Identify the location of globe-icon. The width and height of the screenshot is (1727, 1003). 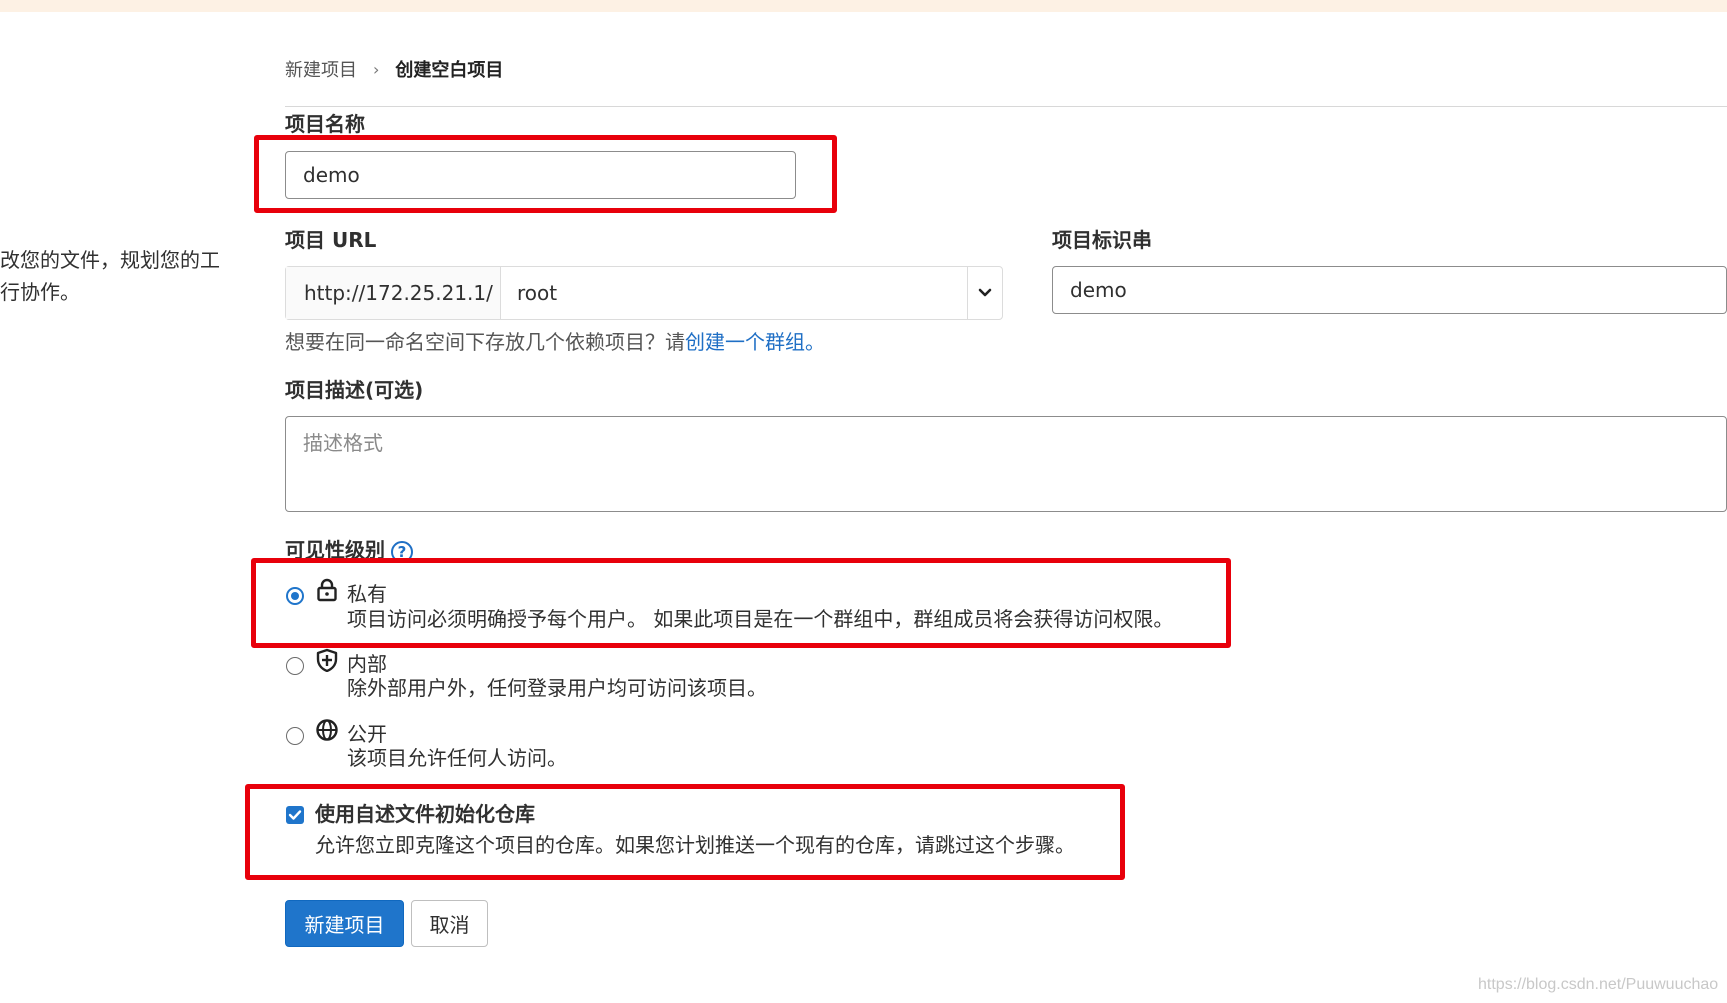
(327, 730).